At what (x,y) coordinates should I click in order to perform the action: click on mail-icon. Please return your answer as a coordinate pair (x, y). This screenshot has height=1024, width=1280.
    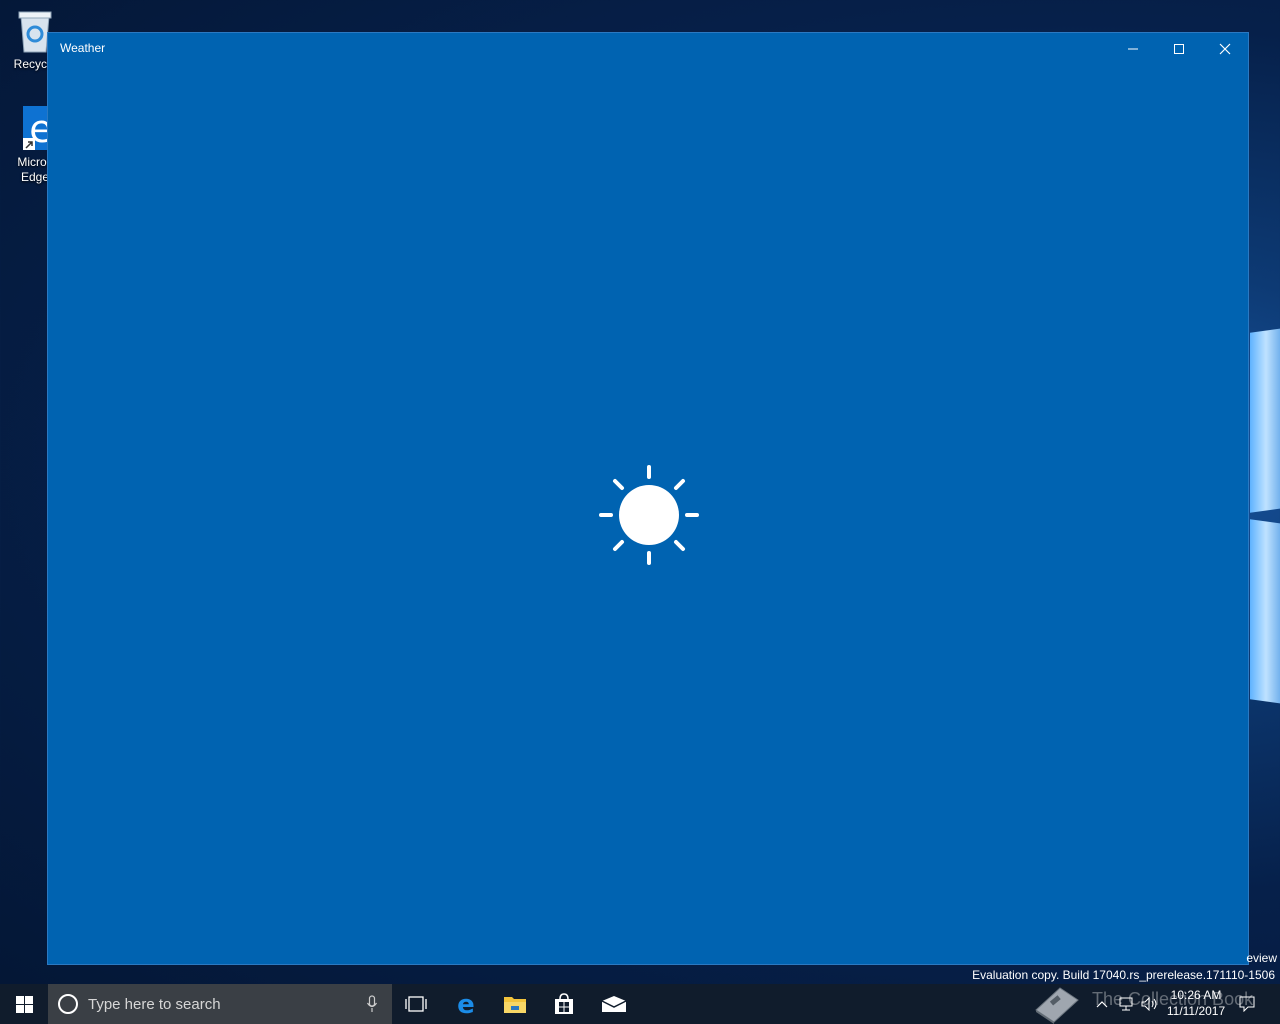
    Looking at the image, I should click on (614, 1004).